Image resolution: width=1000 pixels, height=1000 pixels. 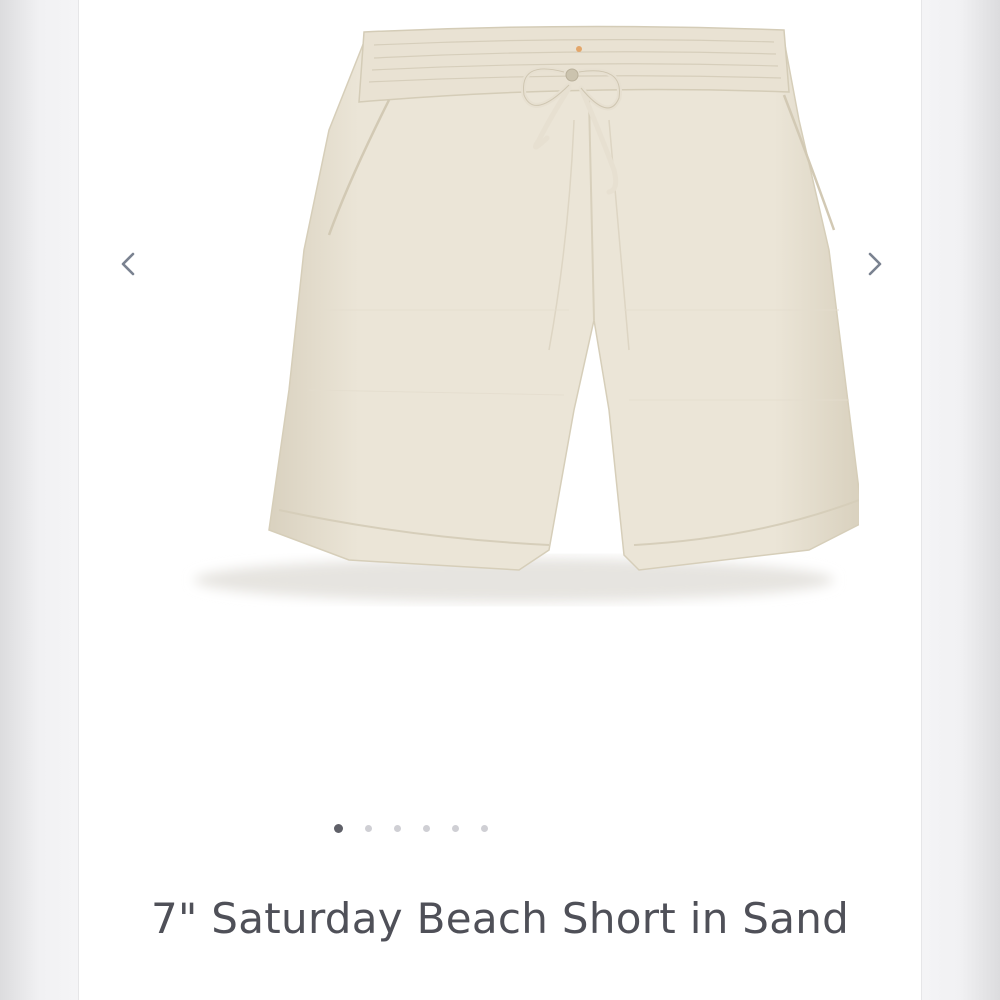 I want to click on carousel-pagination, so click(x=501, y=828).